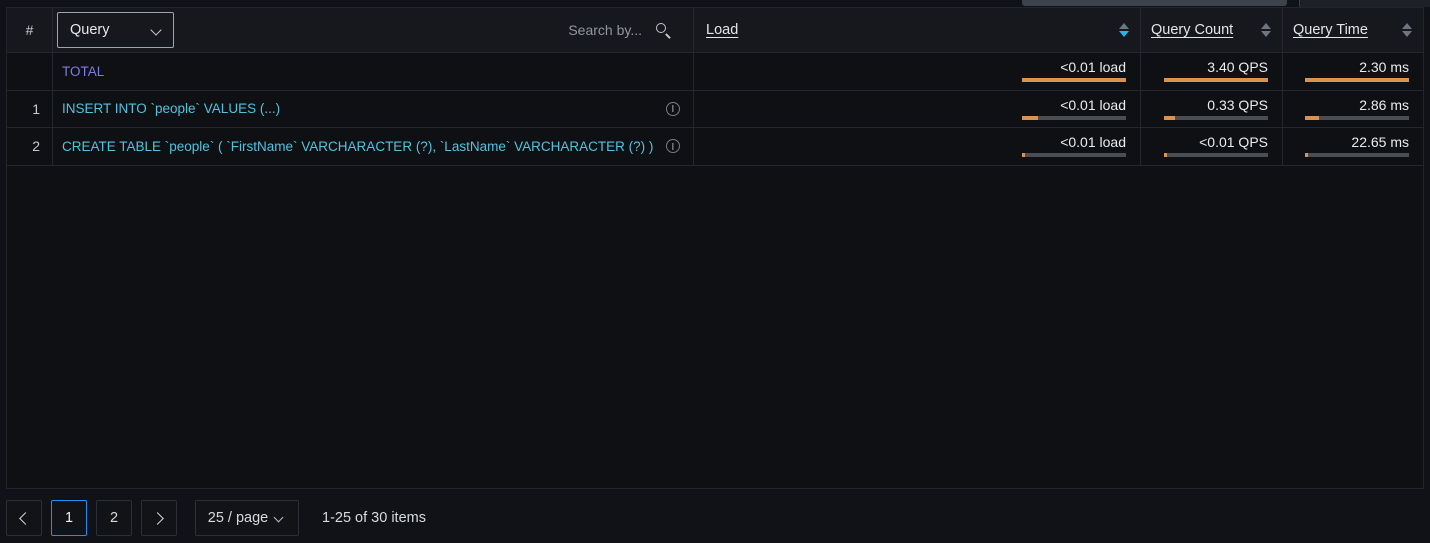  I want to click on pagination-page-2: 2, so click(114, 518).